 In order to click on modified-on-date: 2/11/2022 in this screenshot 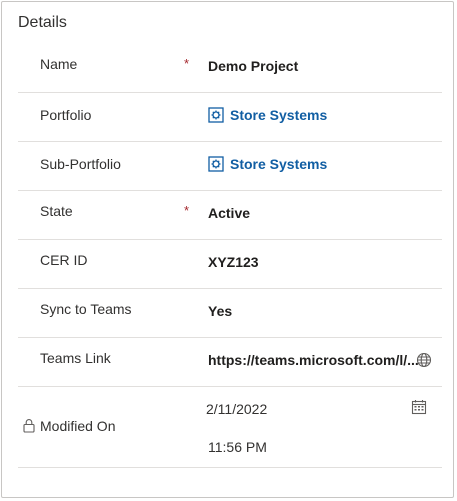, I will do `click(236, 409)`.